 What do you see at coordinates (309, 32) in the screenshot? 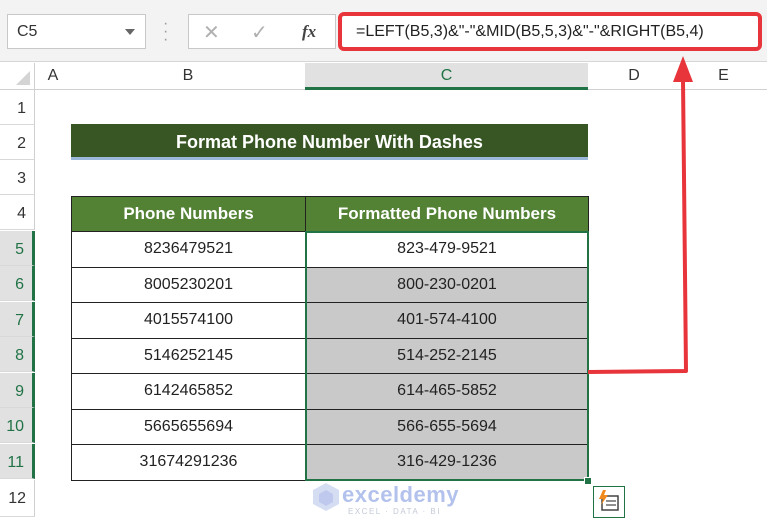
I see `insert-function-icon: fx` at bounding box center [309, 32].